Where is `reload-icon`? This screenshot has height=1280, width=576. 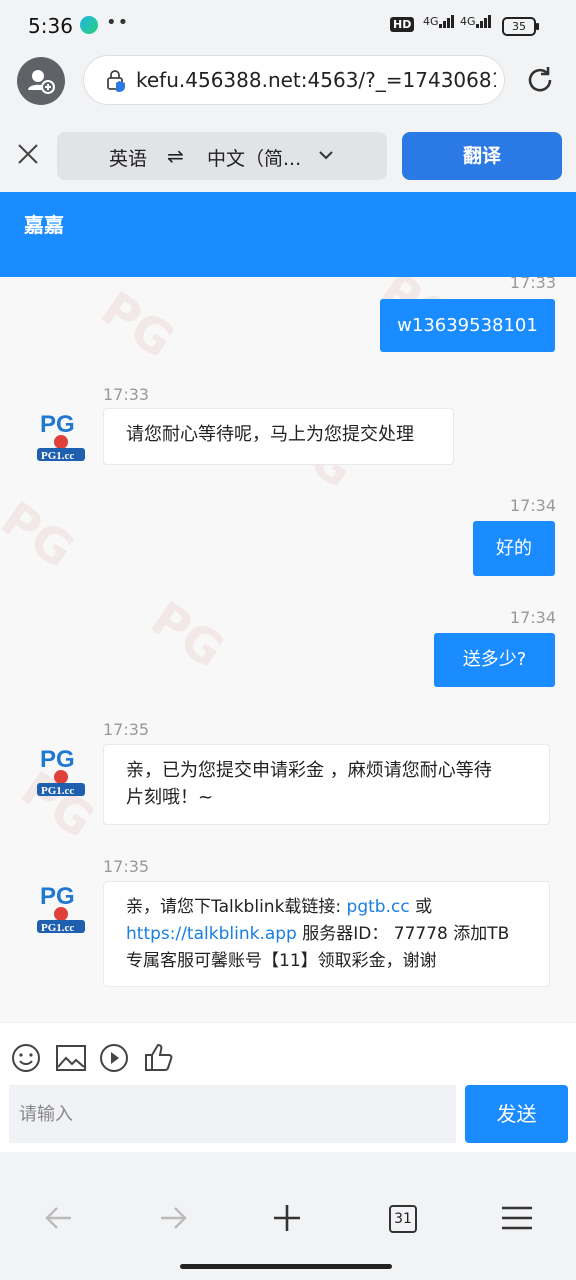
reload-icon is located at coordinates (540, 80).